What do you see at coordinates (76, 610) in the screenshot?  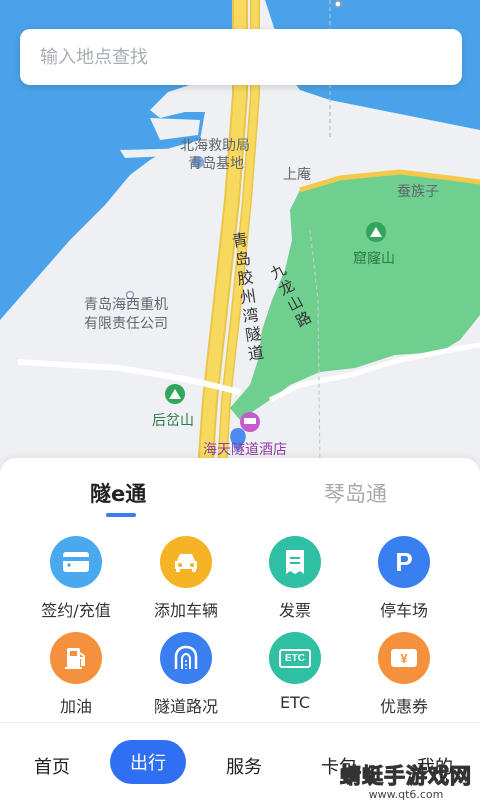 I see `service-label: 签约/充值` at bounding box center [76, 610].